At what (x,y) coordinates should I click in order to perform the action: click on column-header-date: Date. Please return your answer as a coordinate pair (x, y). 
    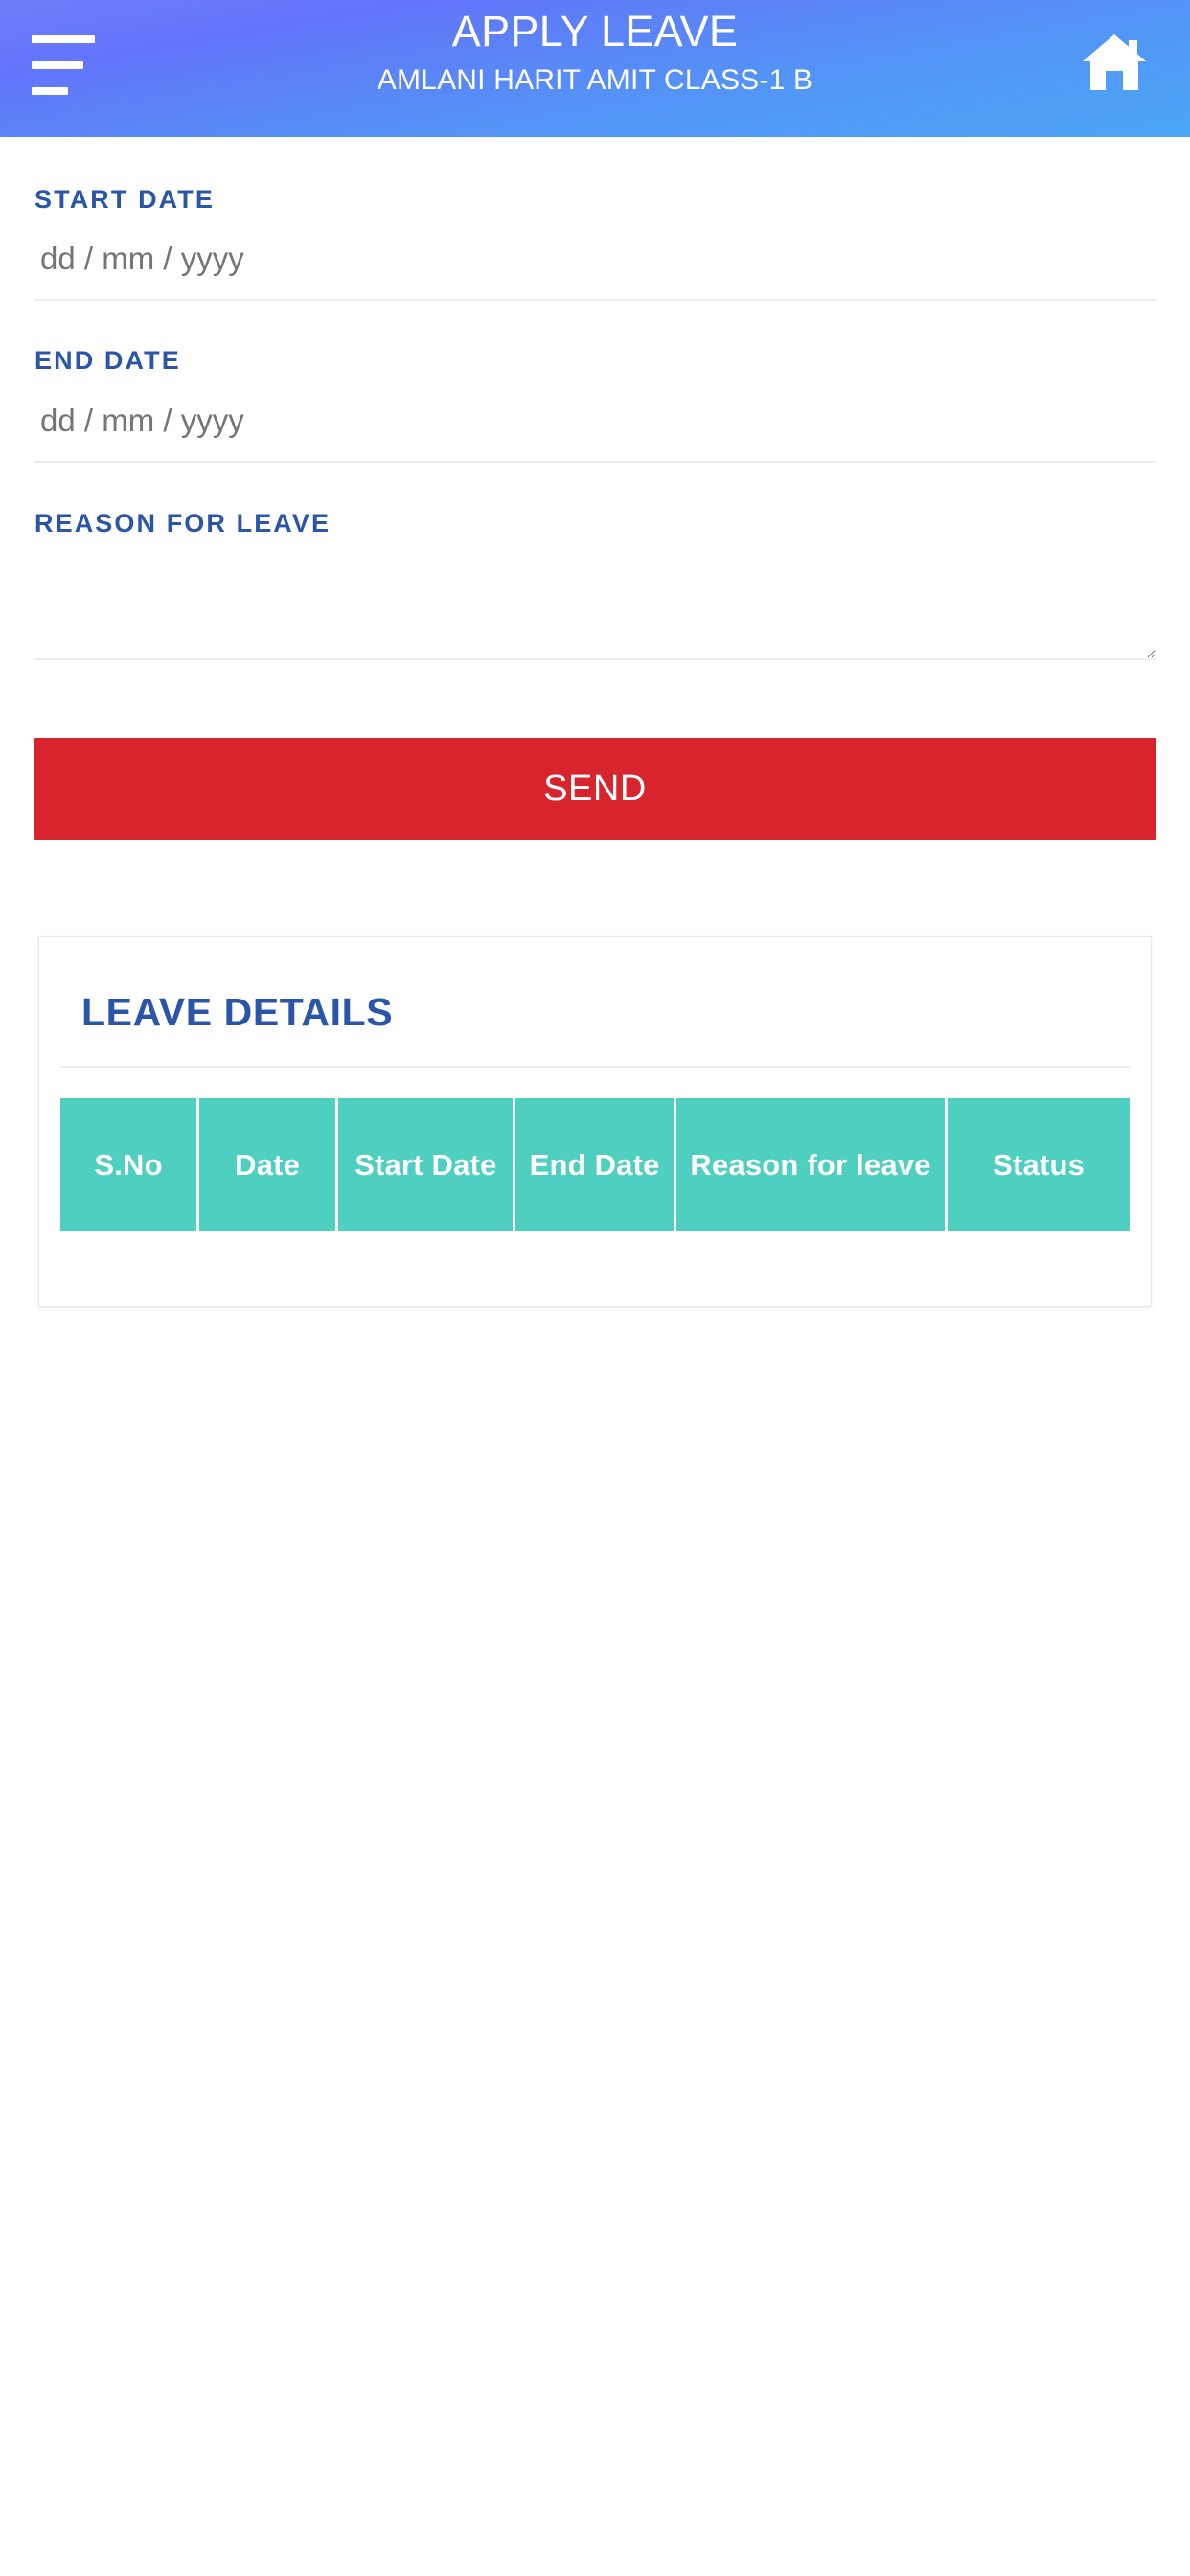
    Looking at the image, I should click on (269, 1164).